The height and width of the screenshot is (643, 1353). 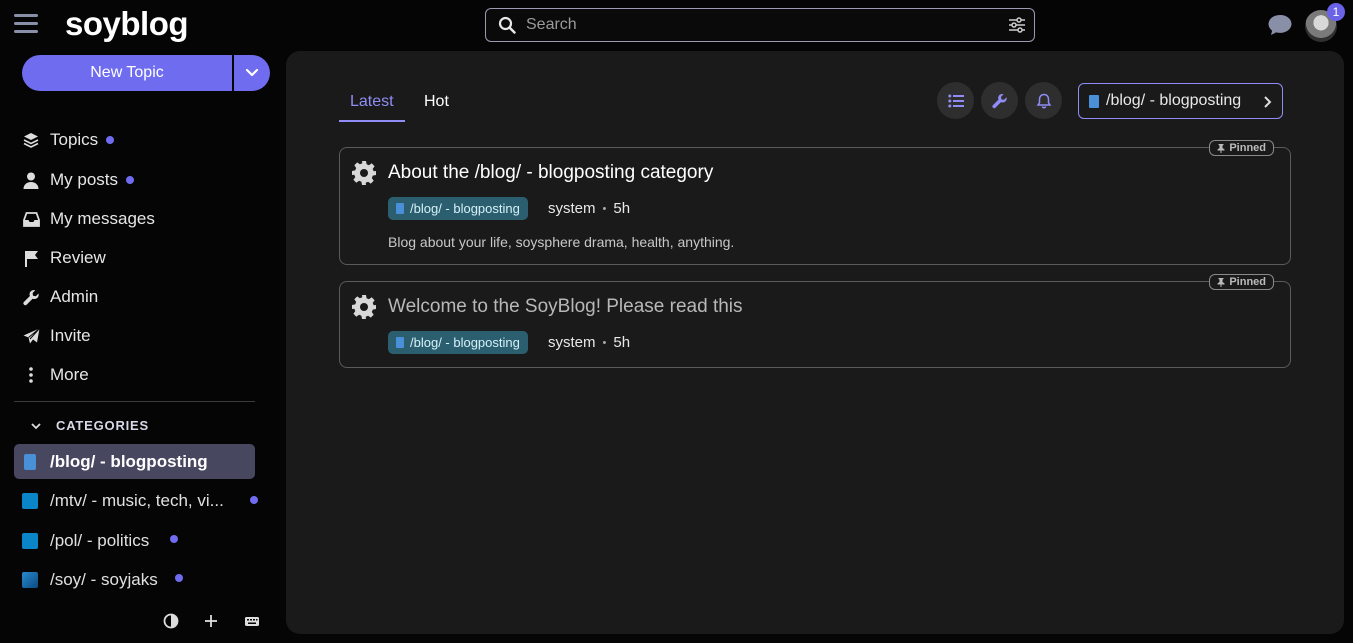 What do you see at coordinates (31, 258) in the screenshot?
I see `flag-icon` at bounding box center [31, 258].